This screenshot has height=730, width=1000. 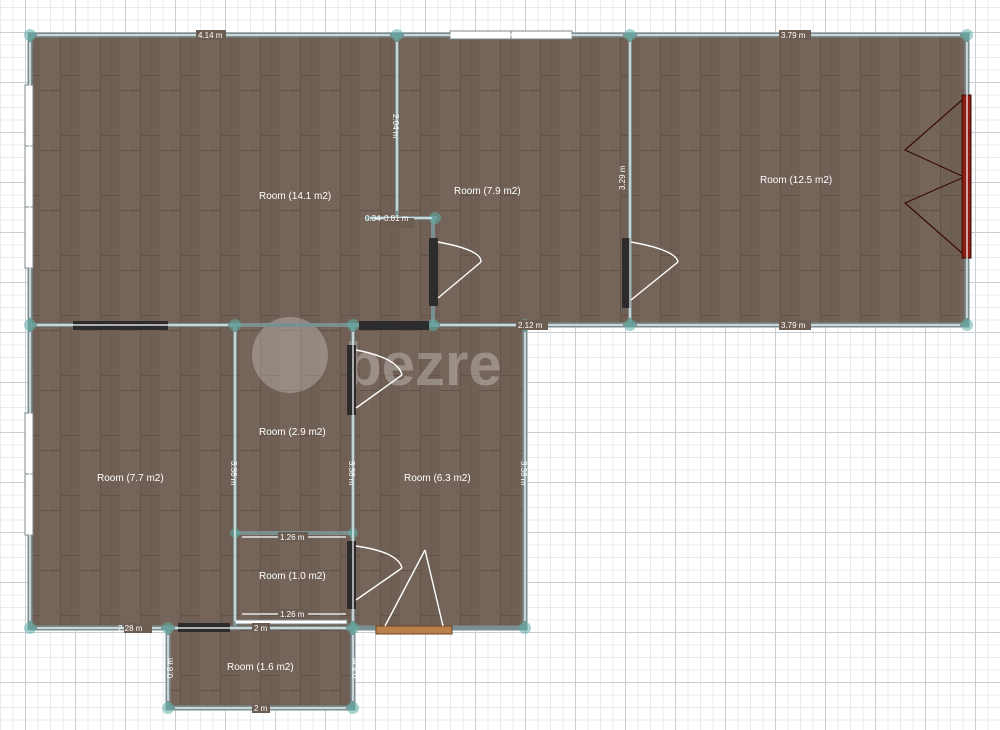 I want to click on dim-closet-width: 0.81 m, so click(x=396, y=218).